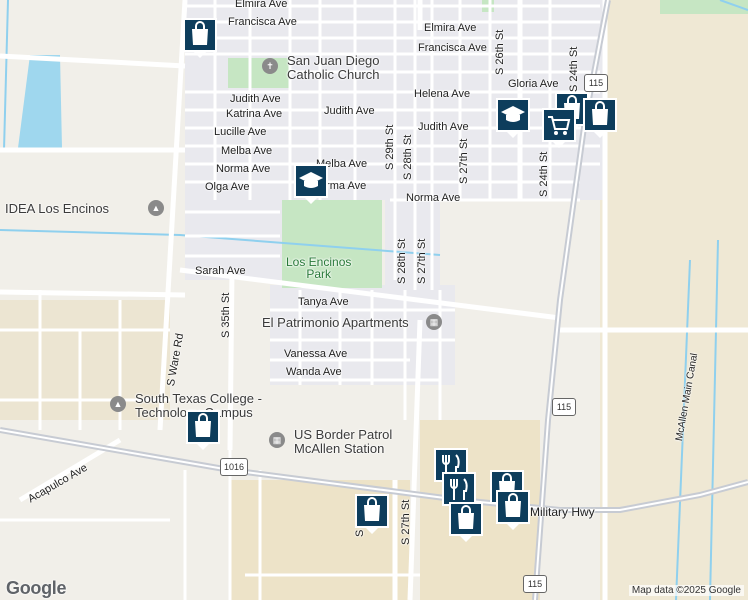 This screenshot has height=600, width=748. I want to click on street-label-gloria-ave: Gloria Ave, so click(533, 84).